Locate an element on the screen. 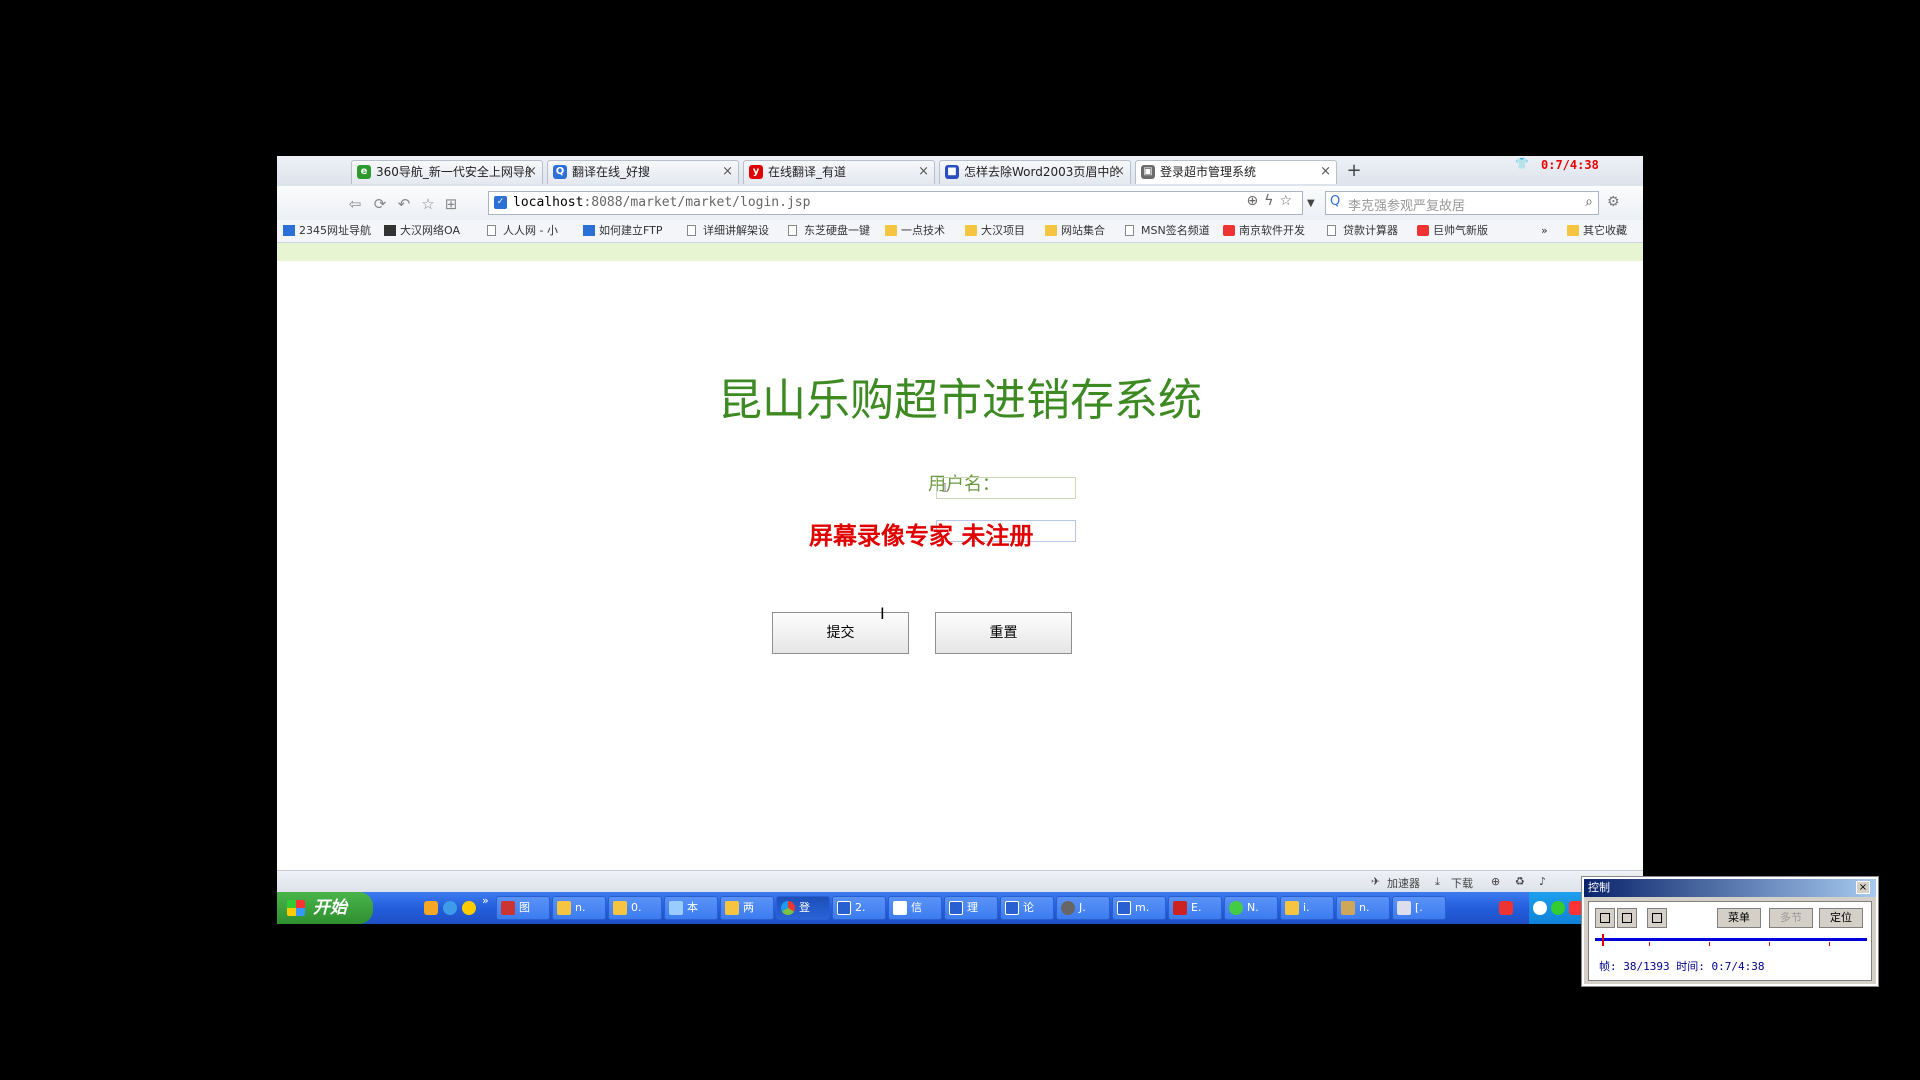  taskbar-item: 论 is located at coordinates (1027, 908).